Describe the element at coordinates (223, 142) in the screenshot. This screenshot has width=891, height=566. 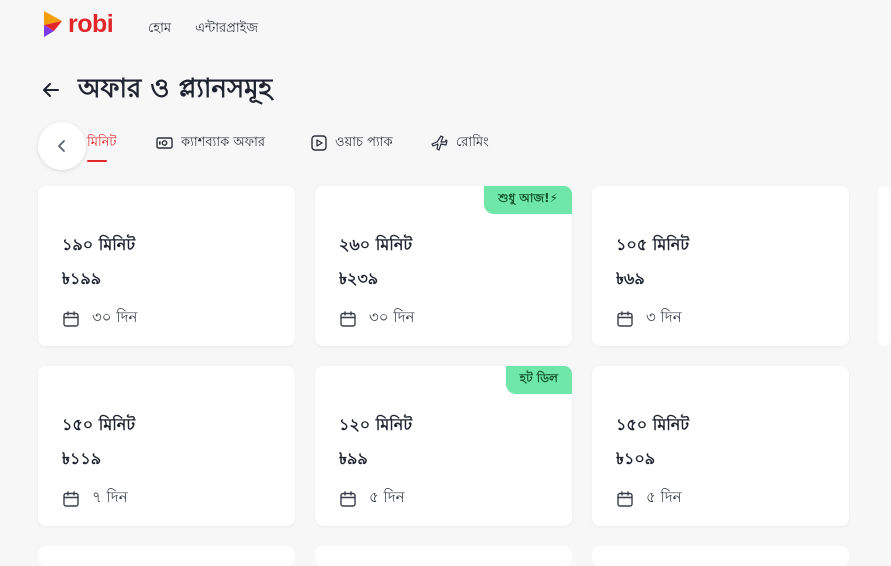
I see `tab-label: ক্যাশব্যাক অফার` at that location.